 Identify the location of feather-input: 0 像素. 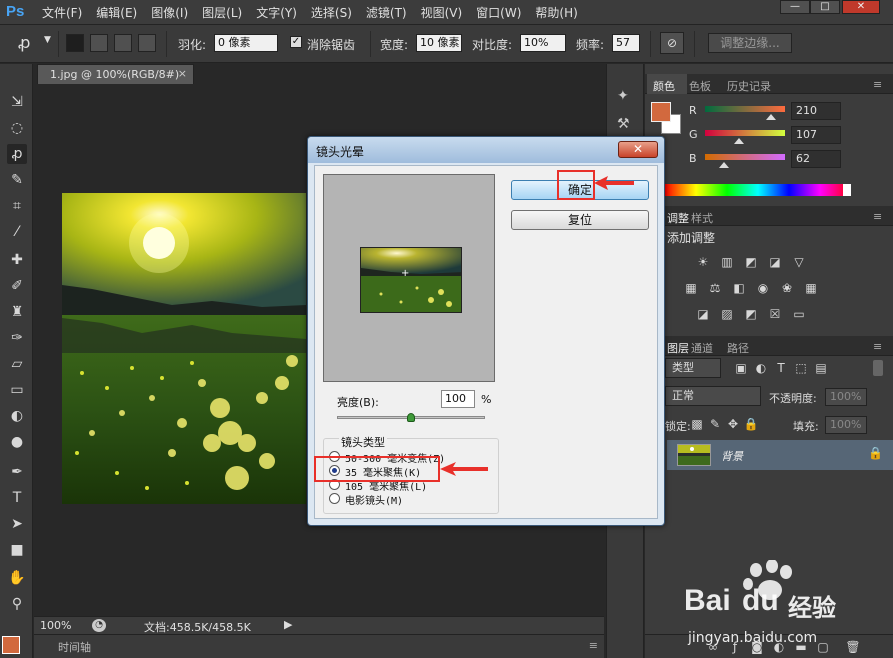
(246, 43).